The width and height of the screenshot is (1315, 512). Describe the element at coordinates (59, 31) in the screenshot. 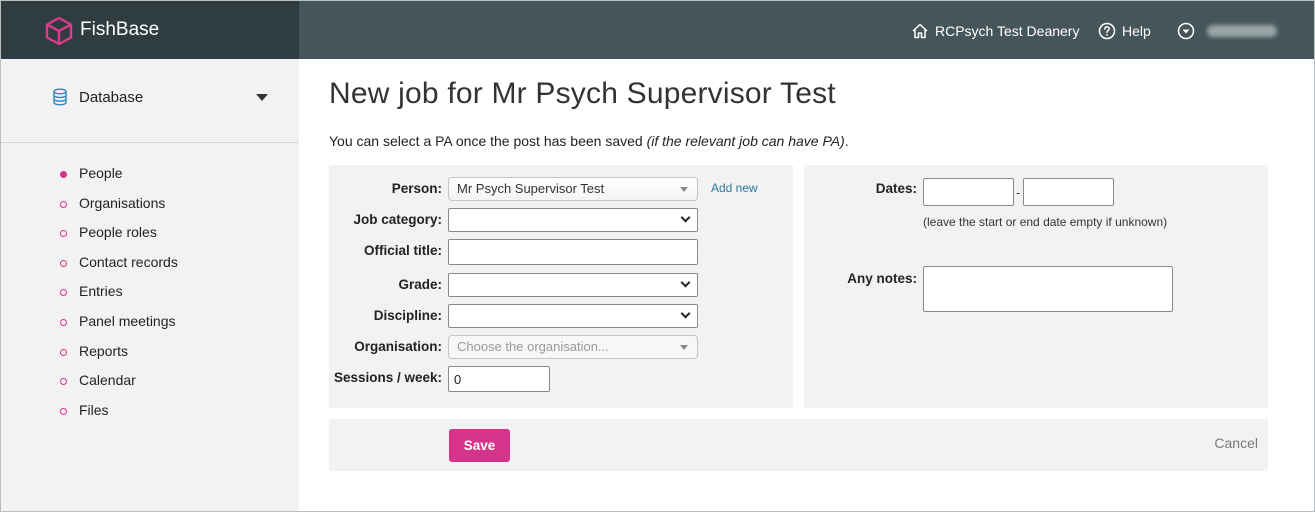

I see `cube-logo-icon` at that location.